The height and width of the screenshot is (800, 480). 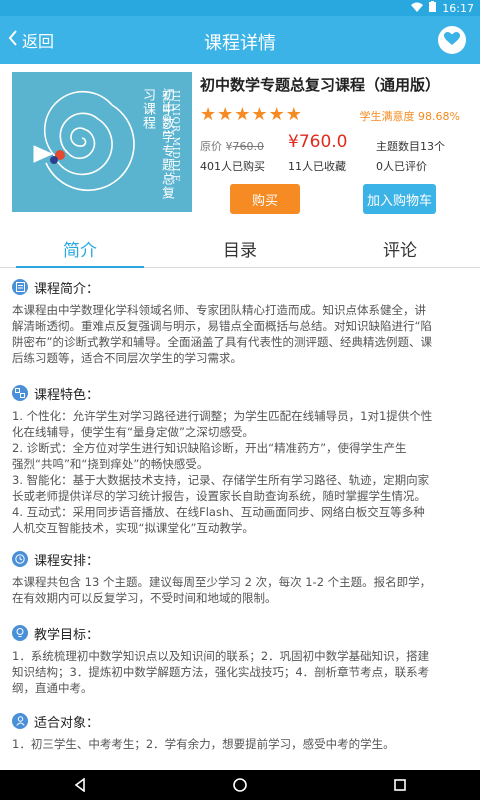 I want to click on clock-icon, so click(x=20, y=559).